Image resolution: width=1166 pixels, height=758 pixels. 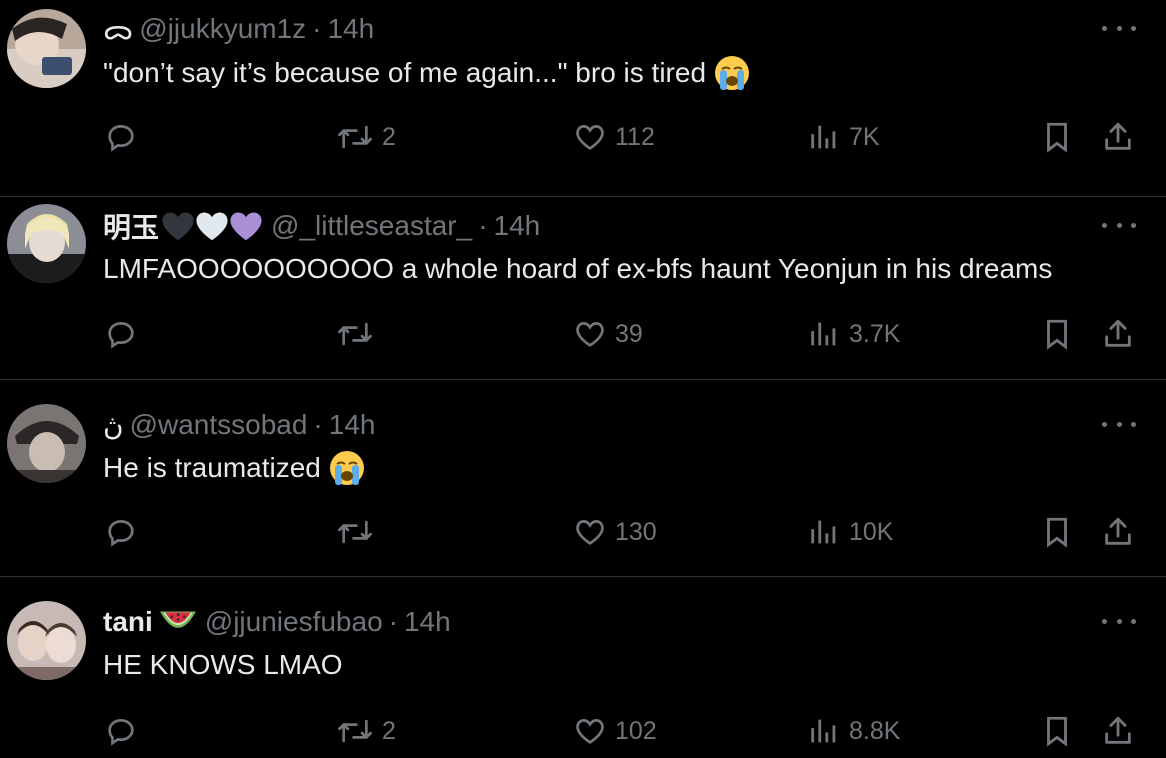 I want to click on purple-heart-emoji, so click(x=246, y=226).